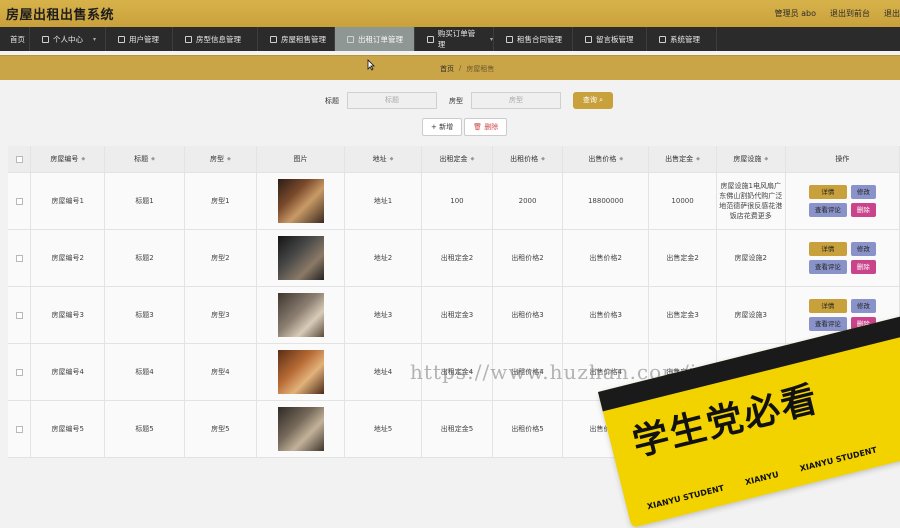  I want to click on table-actions: + 新增 🗑 删除, so click(465, 127).